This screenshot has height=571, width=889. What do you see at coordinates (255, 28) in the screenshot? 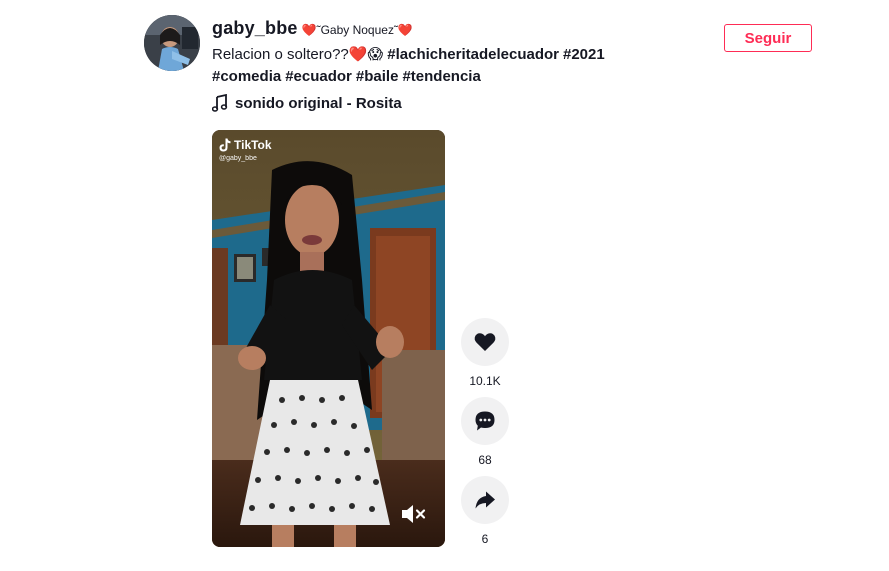
I see `author-username: gaby_bbe` at bounding box center [255, 28].